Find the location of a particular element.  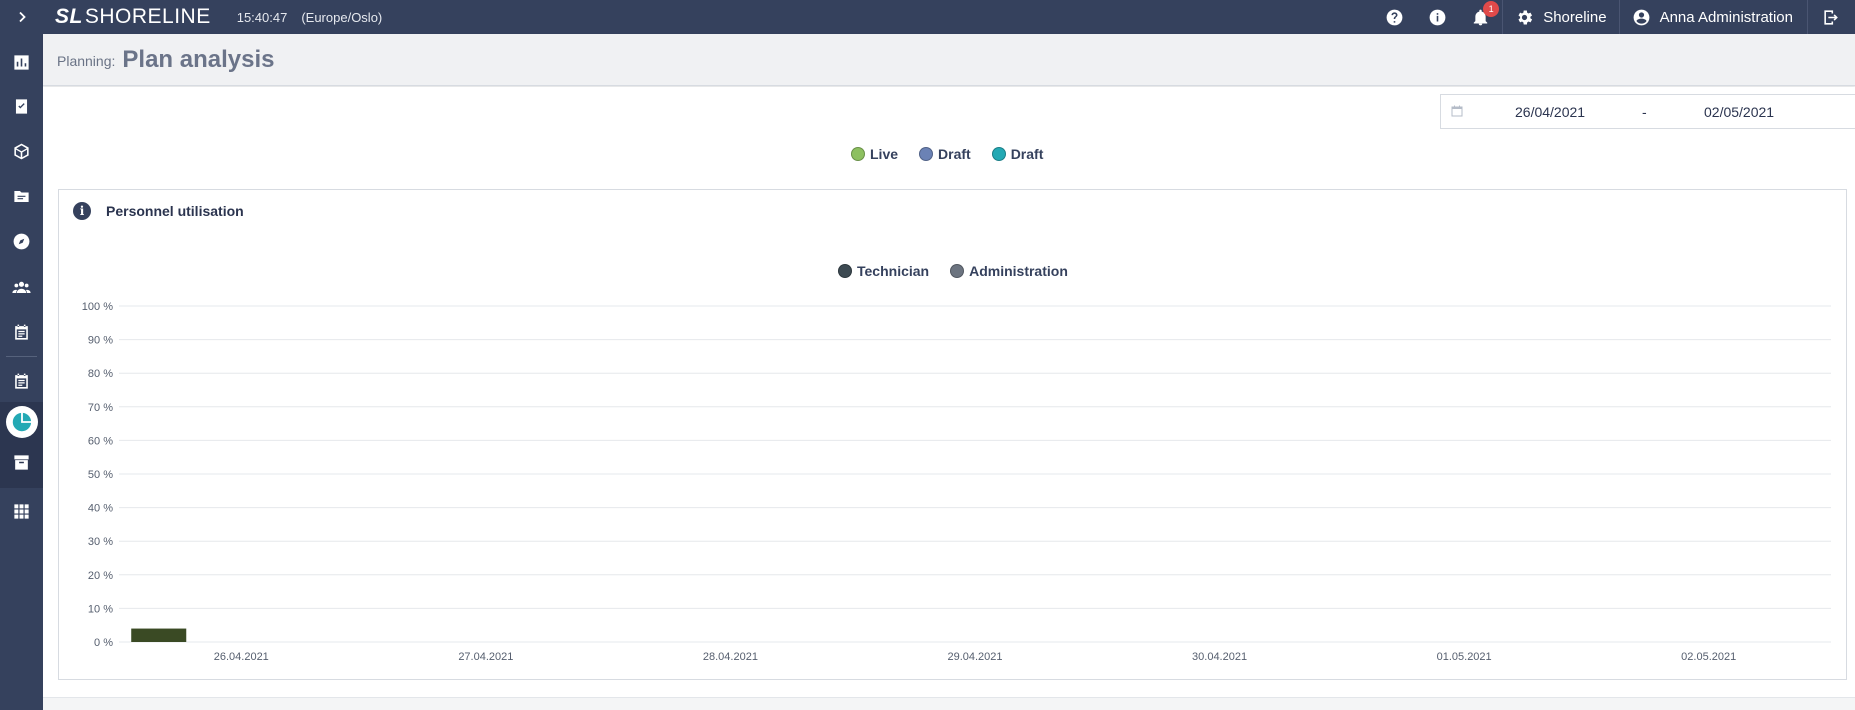

sidebar is located at coordinates (21, 355).